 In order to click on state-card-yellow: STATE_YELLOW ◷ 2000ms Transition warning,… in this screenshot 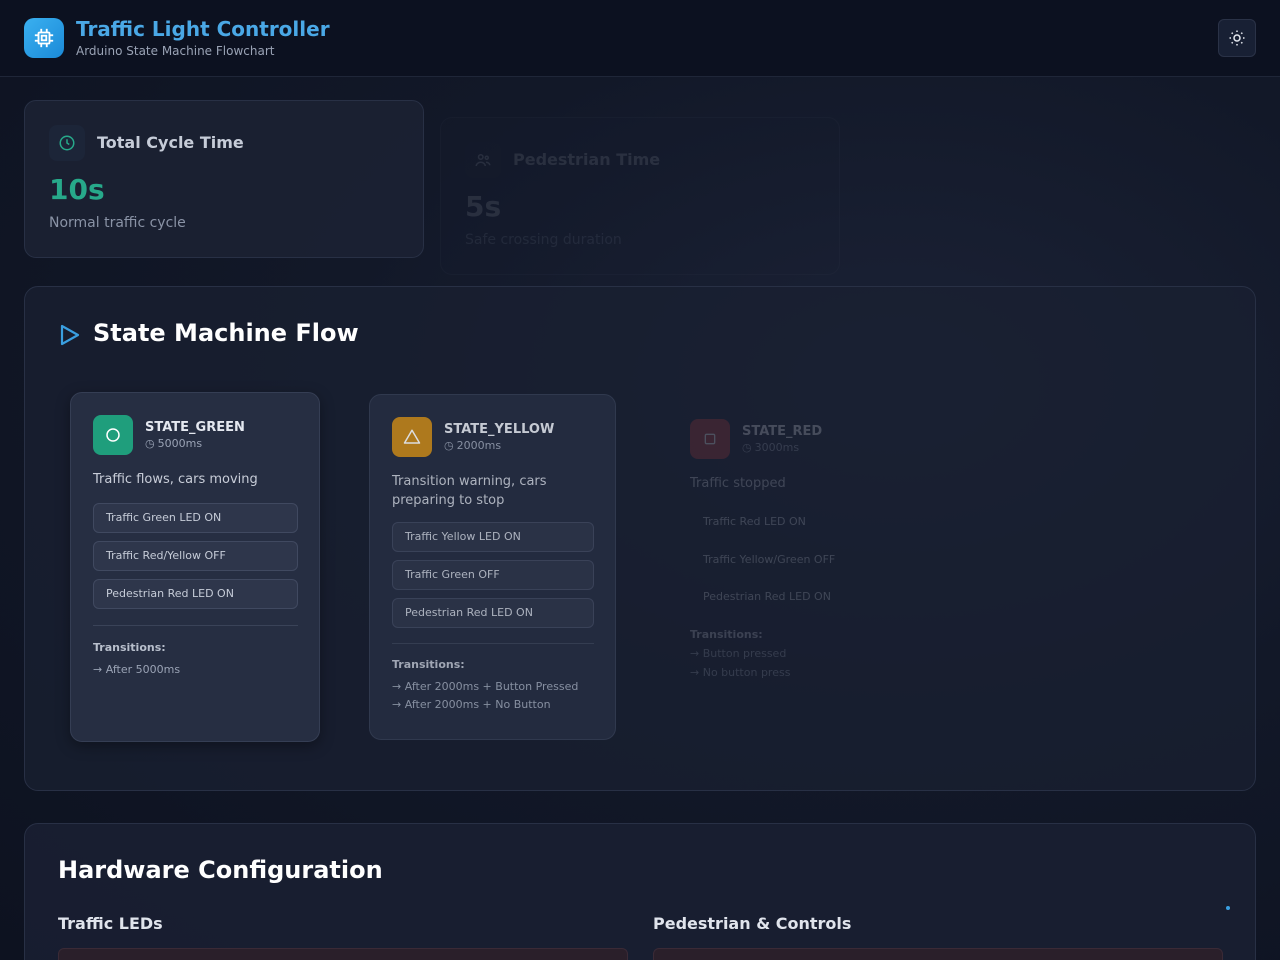, I will do `click(492, 567)`.